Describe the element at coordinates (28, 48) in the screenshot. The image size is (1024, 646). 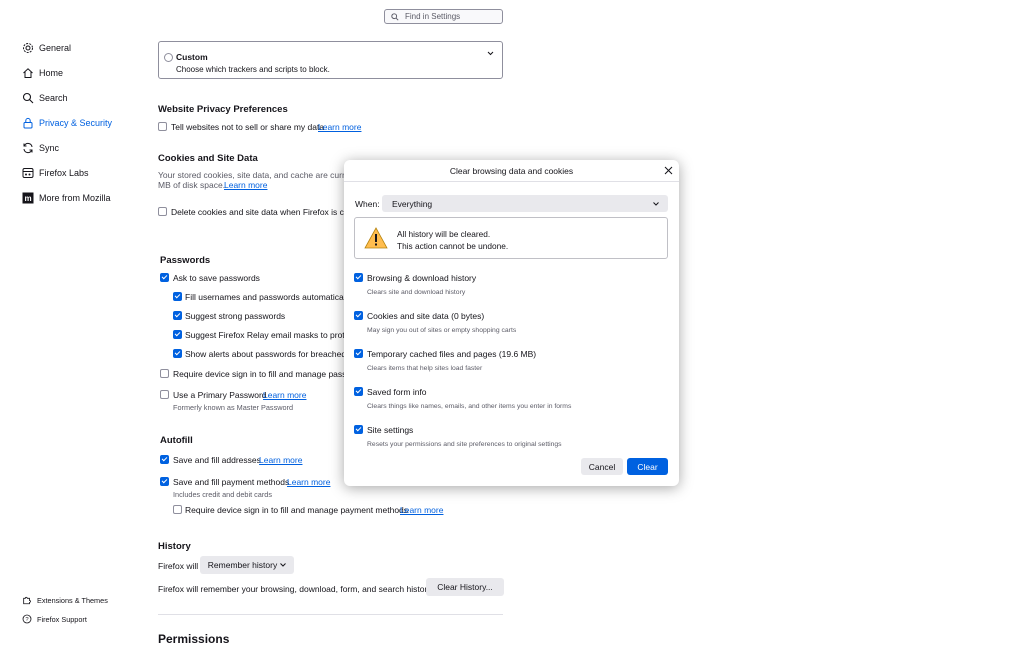
I see `gear-icon` at that location.